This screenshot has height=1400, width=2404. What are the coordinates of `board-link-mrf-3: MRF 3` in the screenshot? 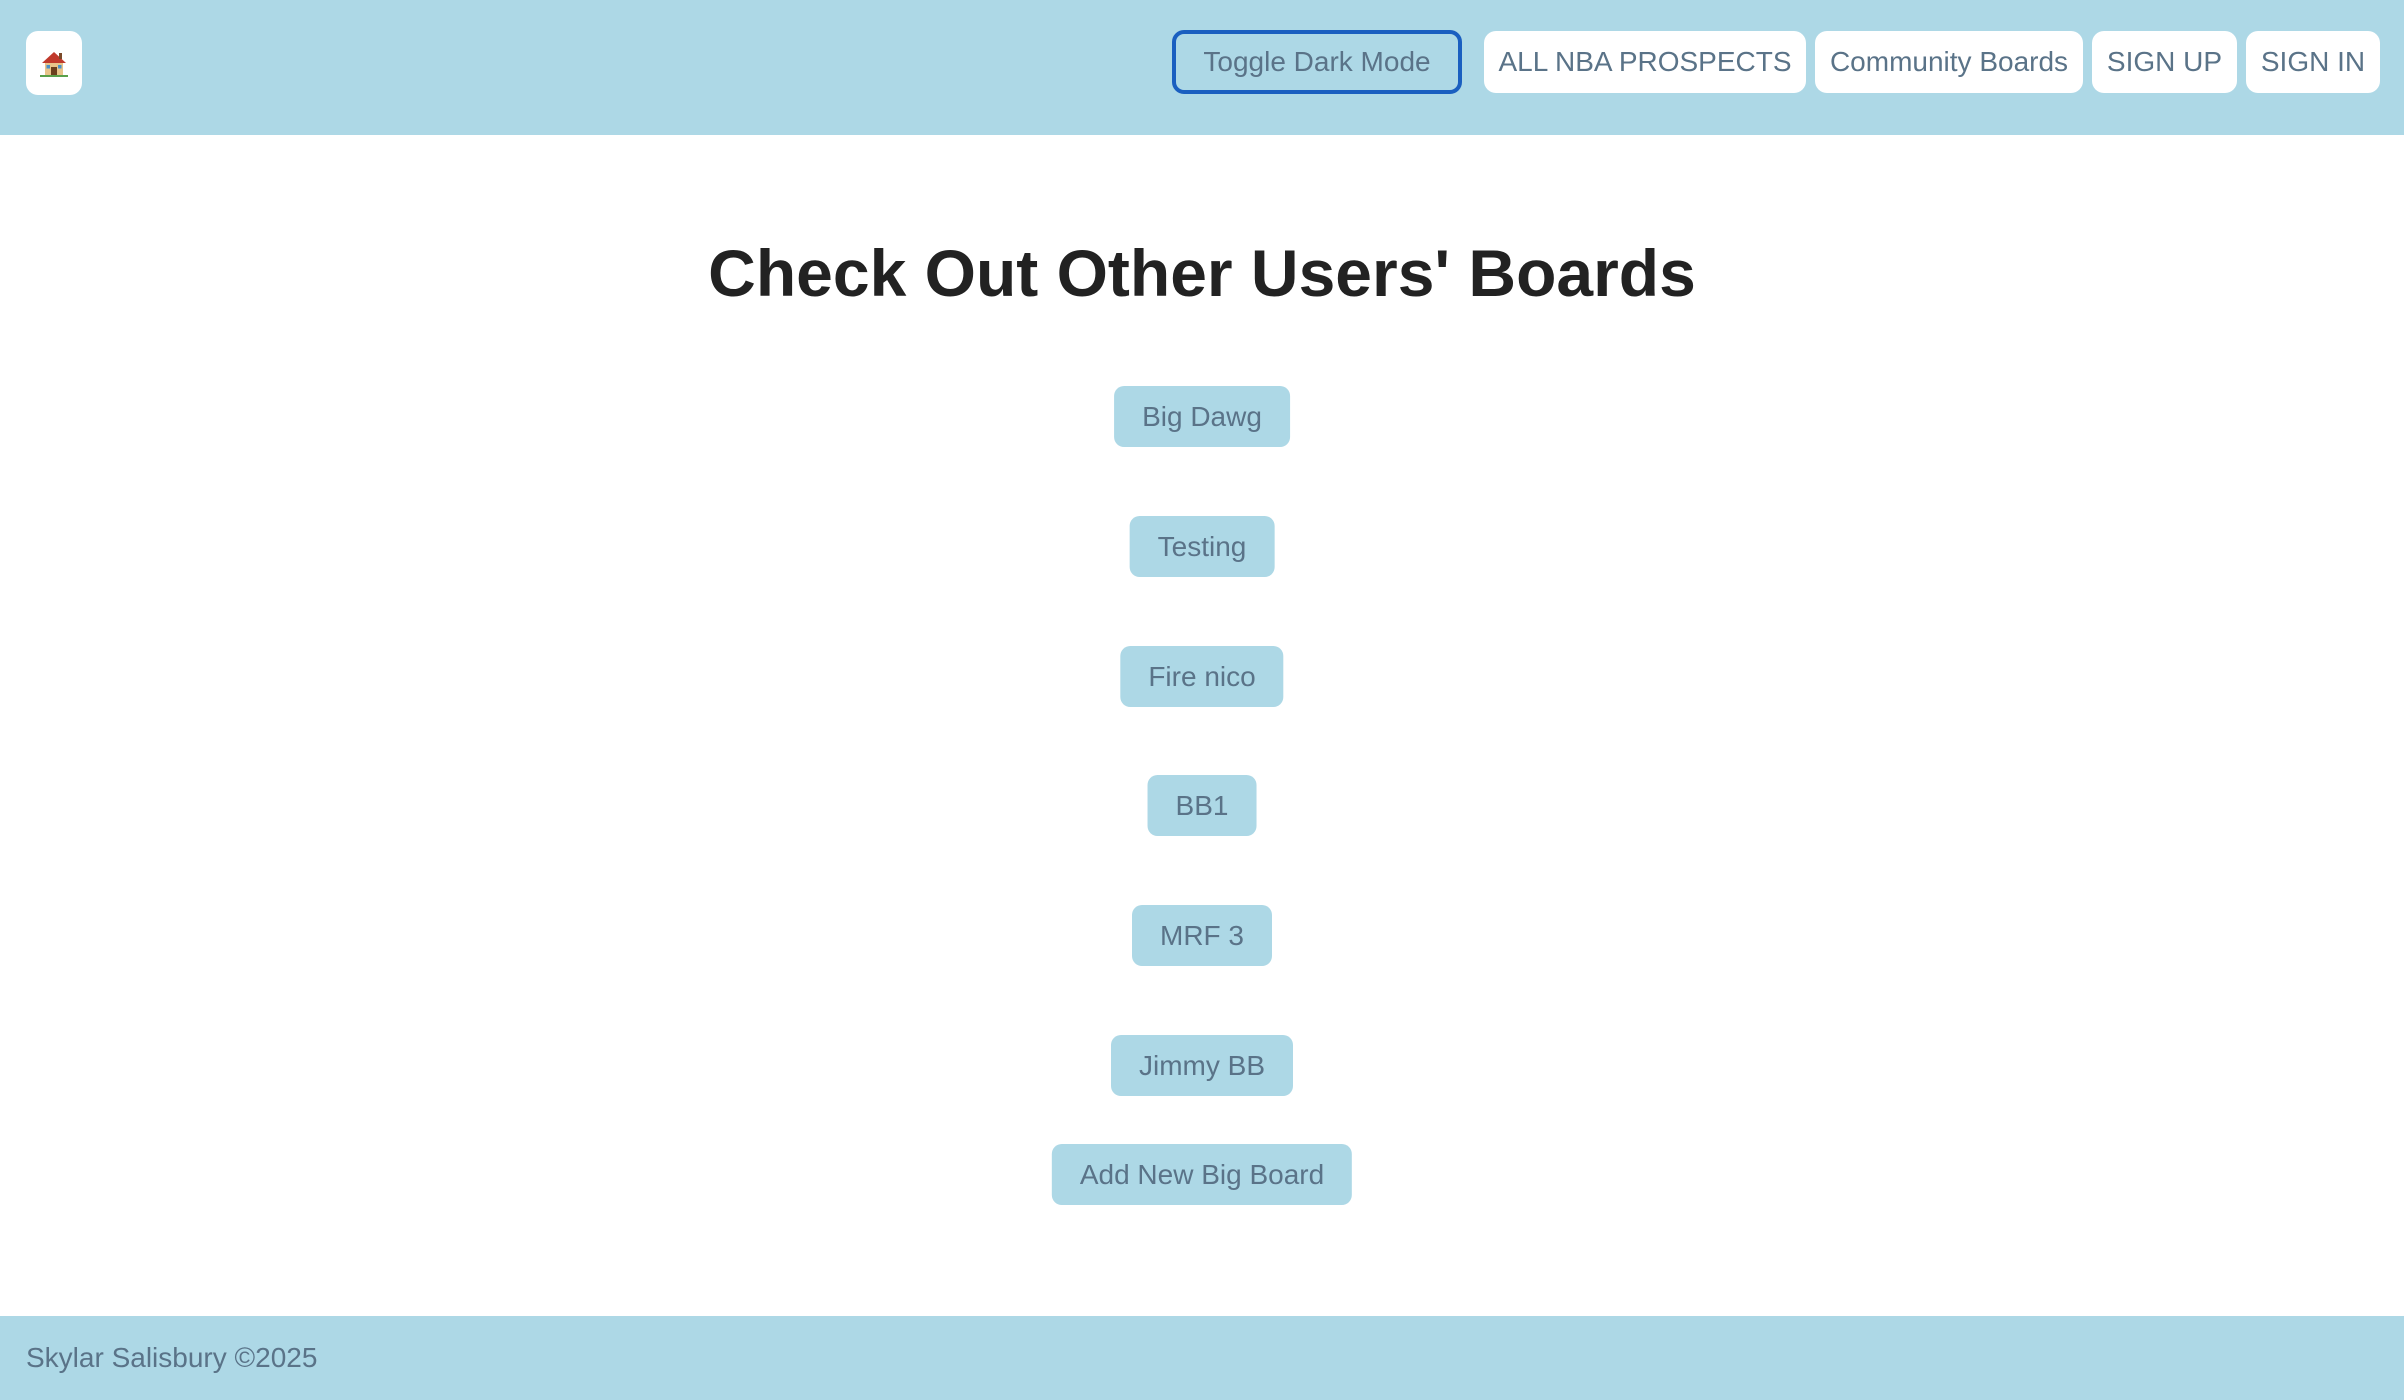 It's located at (1202, 935).